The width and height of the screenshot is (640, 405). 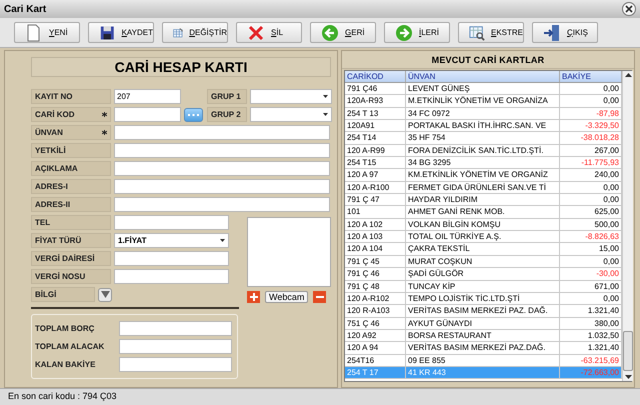 I want to click on table-row: 120 A 104 ÇAKRA TEKSTİL 15,00, so click(x=483, y=249).